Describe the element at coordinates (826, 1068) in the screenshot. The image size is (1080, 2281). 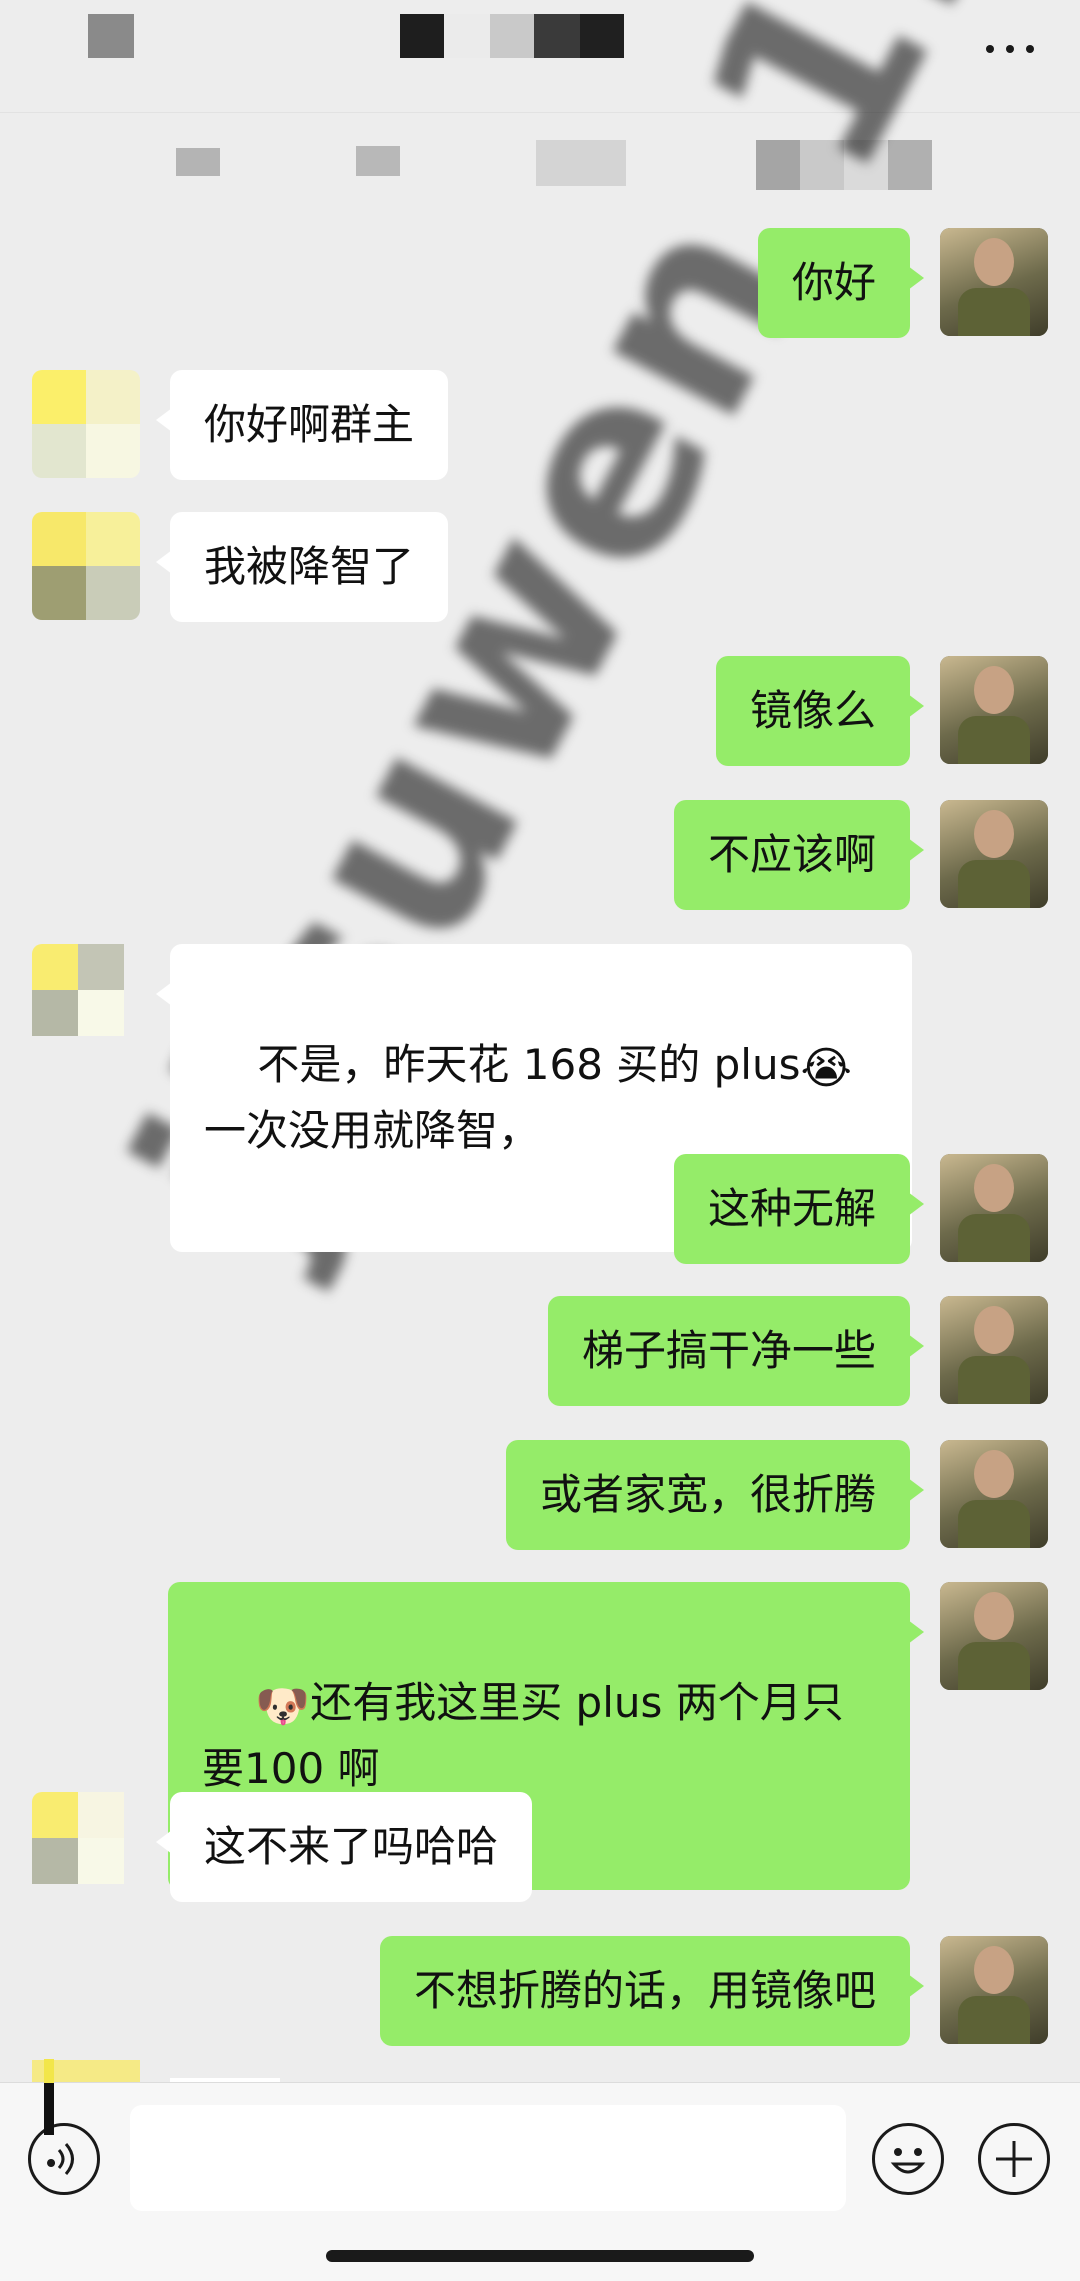
I see `crying-emoji-icon: 😭` at that location.